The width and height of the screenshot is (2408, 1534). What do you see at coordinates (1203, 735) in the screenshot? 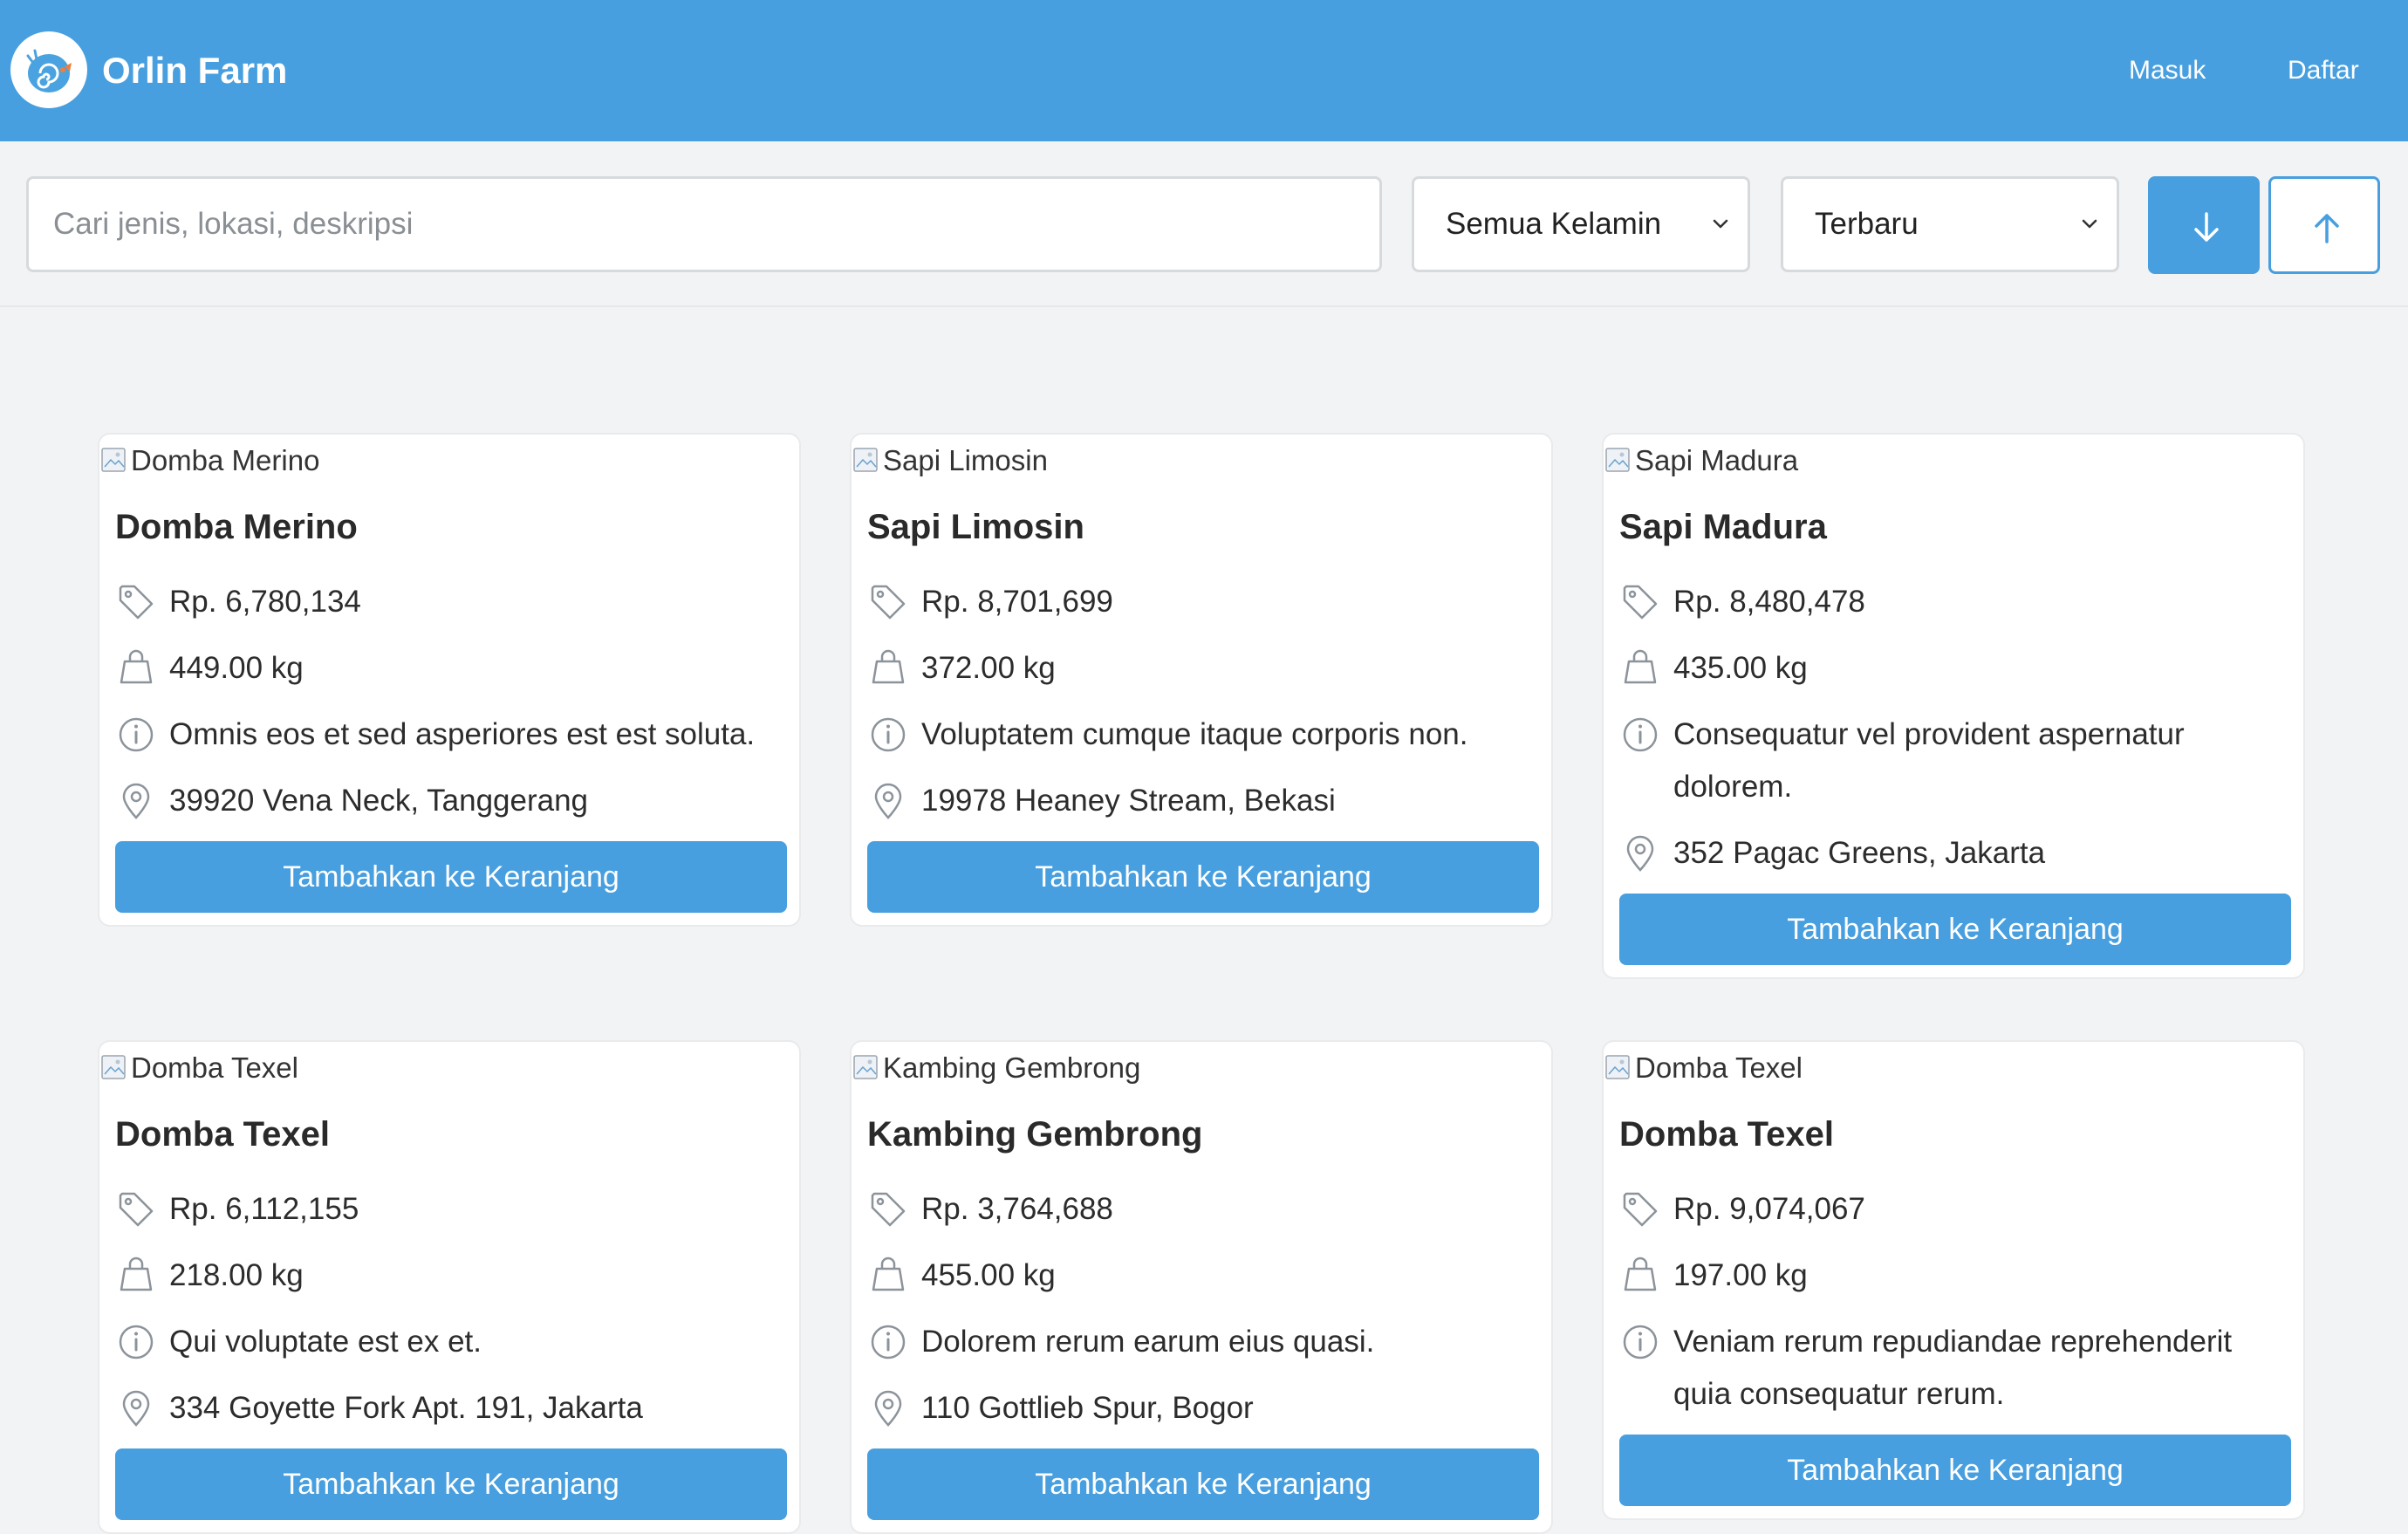
I see `product-description: Voluptatem cumque itaque corporis non.` at bounding box center [1203, 735].